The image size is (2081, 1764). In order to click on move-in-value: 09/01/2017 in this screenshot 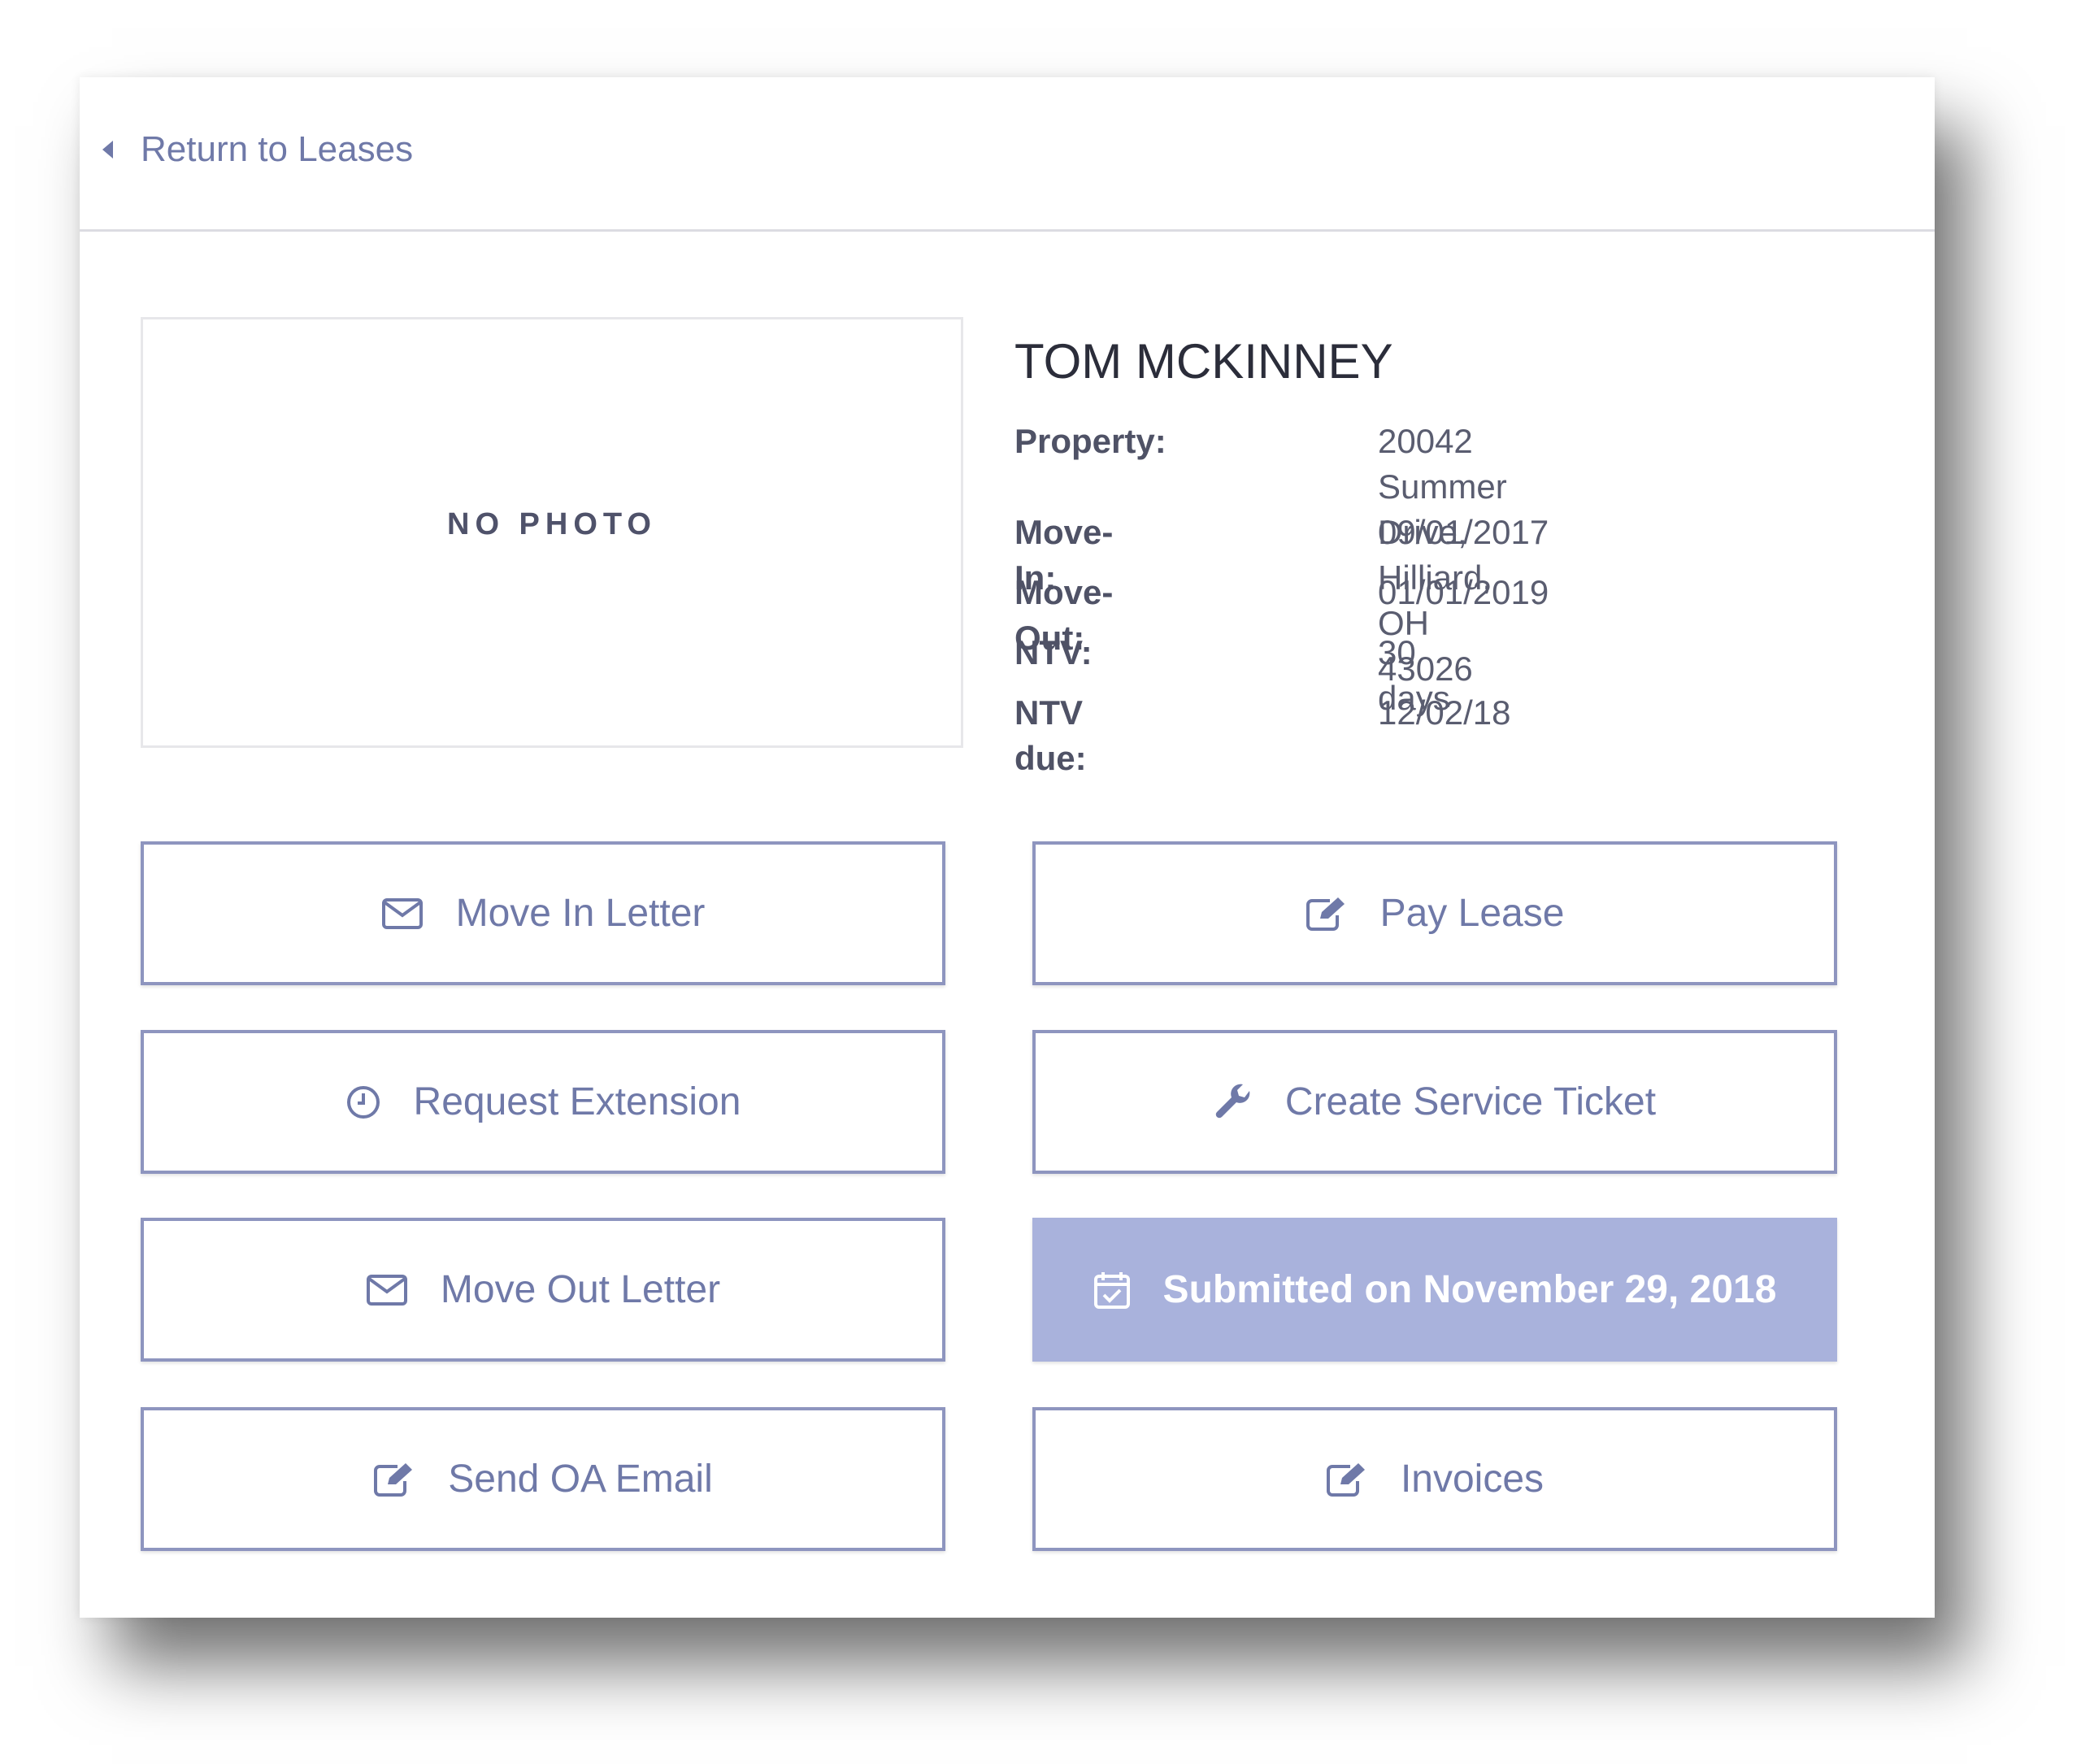, I will do `click(1463, 532)`.